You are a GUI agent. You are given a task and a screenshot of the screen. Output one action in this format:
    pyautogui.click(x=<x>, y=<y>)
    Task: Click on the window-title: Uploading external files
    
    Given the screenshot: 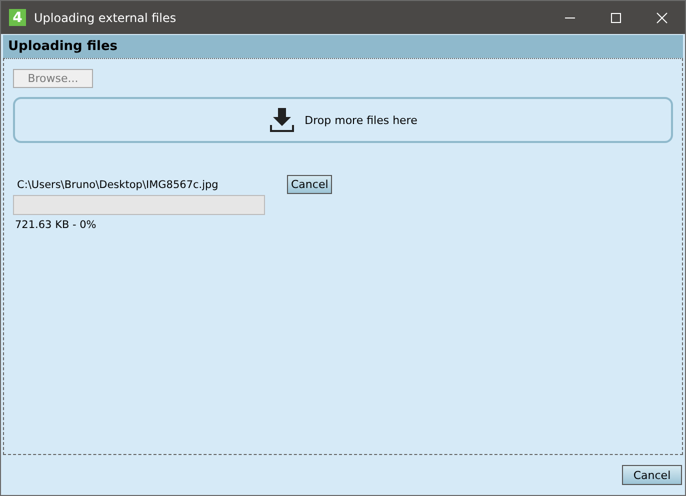 What is the action you would take?
    pyautogui.click(x=106, y=17)
    